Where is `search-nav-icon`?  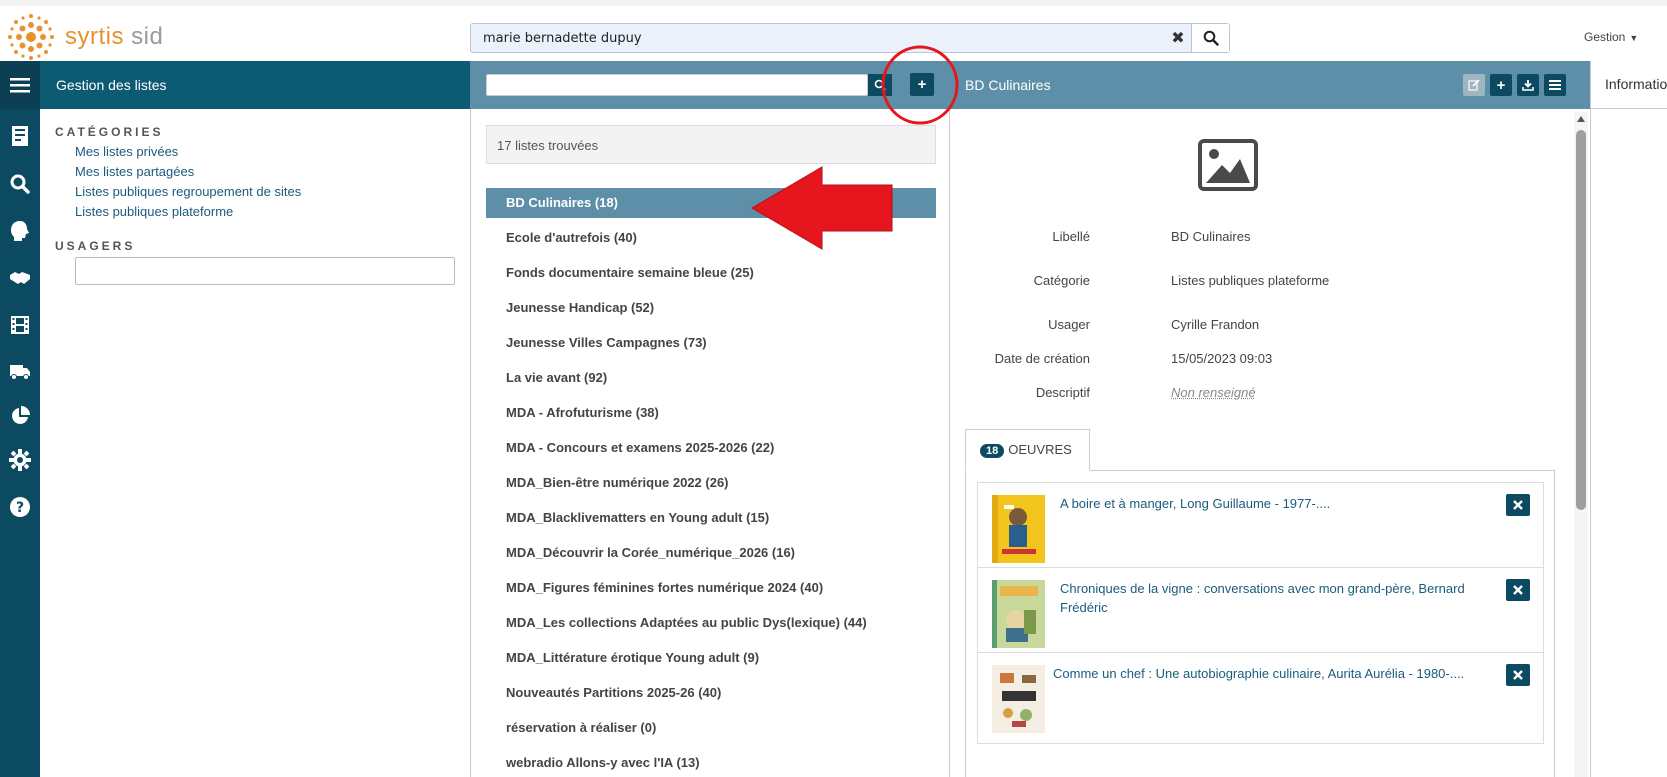 search-nav-icon is located at coordinates (20, 184).